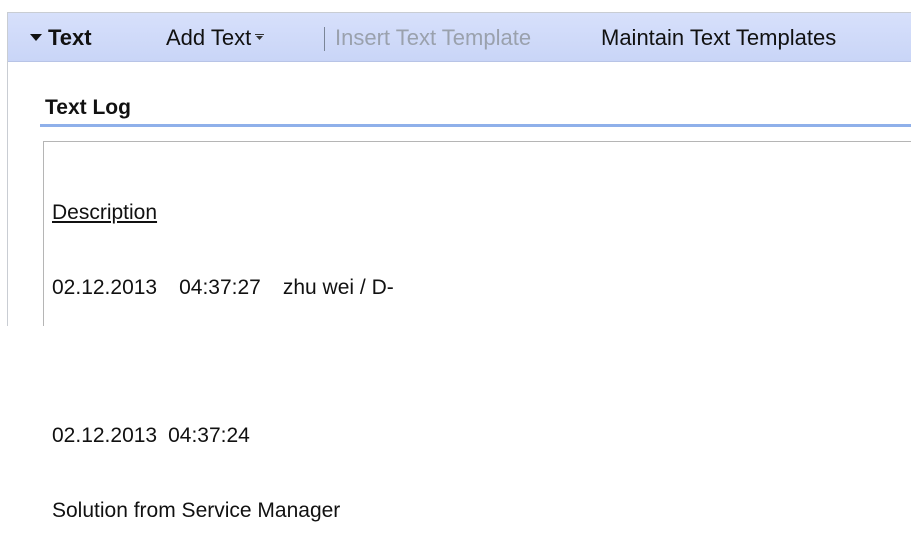 Image resolution: width=911 pixels, height=548 pixels. I want to click on section-divider, so click(475, 125).